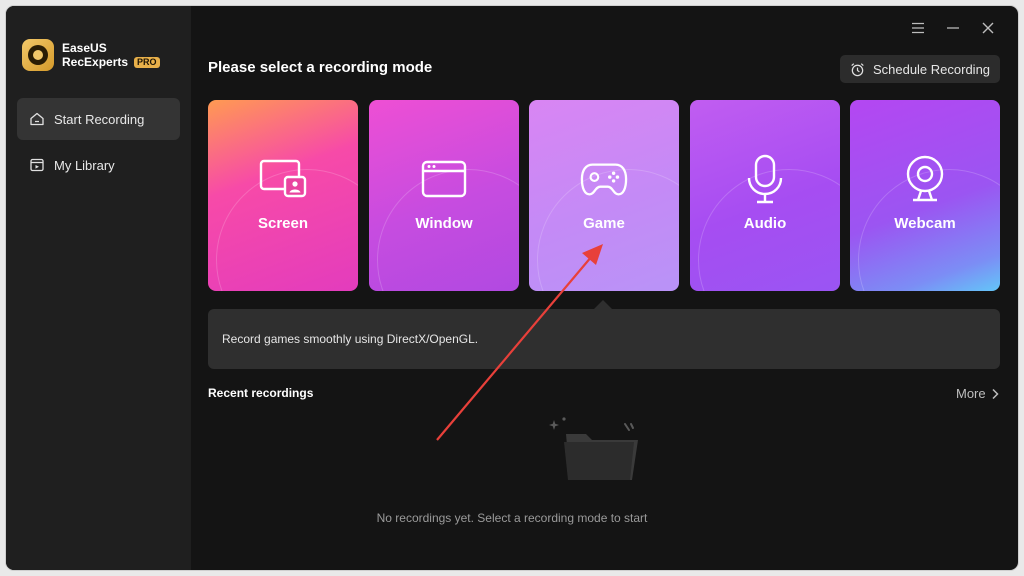  I want to click on sidebar-item-label: Start Recording, so click(99, 119).